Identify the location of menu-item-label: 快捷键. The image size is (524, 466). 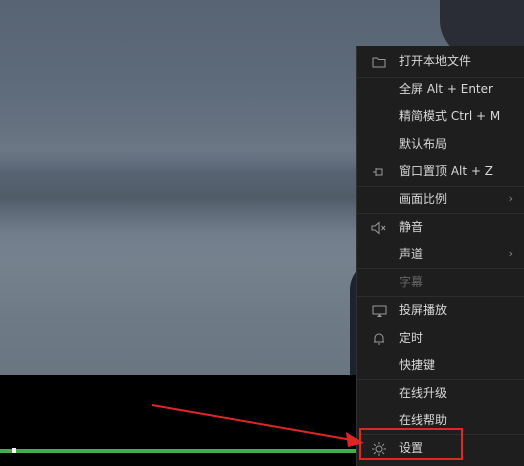
(417, 365).